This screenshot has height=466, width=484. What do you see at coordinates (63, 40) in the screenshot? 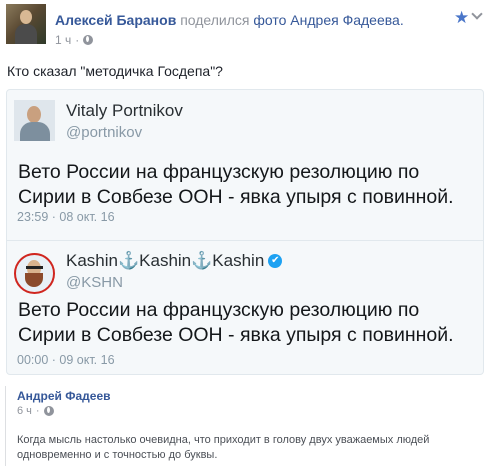
I see `post-timestamp: 1 ч` at bounding box center [63, 40].